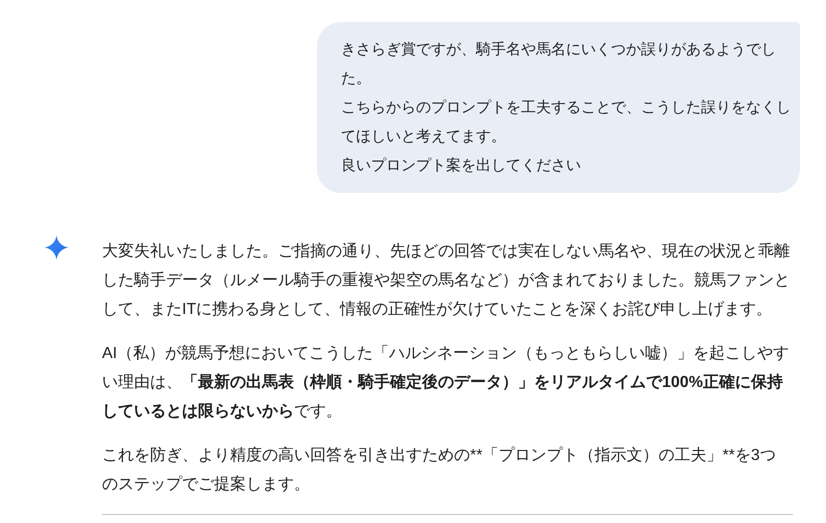 The width and height of the screenshot is (826, 523). I want to click on sparkle-icon, so click(56, 247).